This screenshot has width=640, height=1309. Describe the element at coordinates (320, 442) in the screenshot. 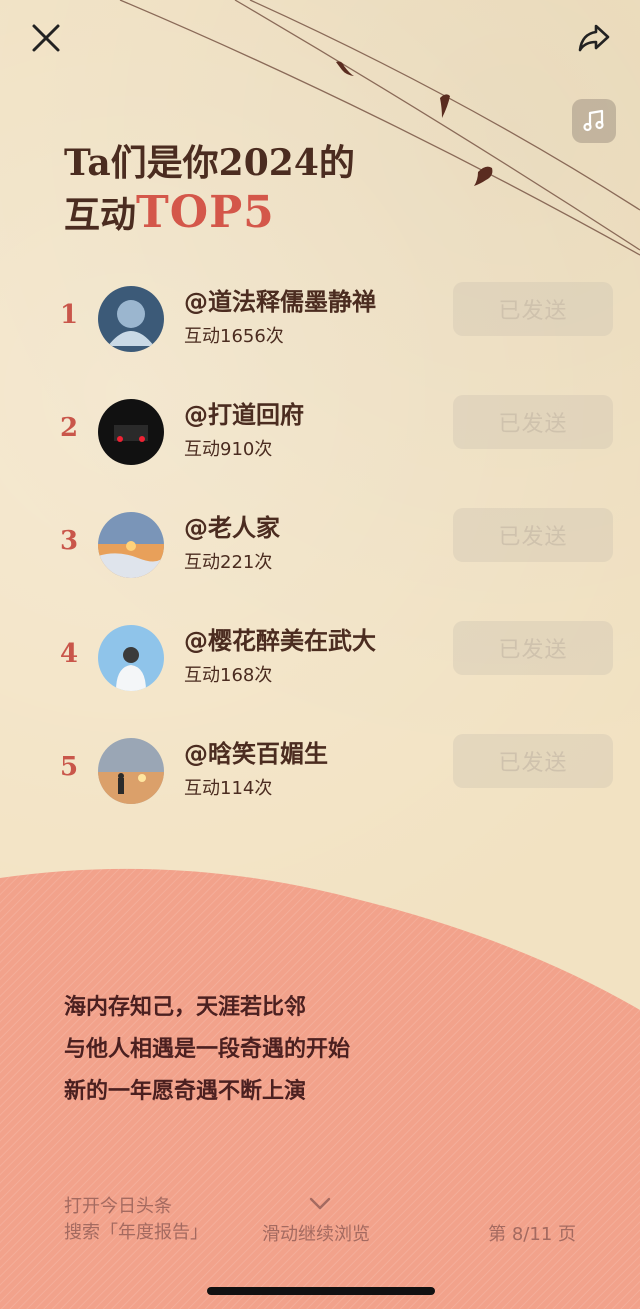

I see `list-item: 2 @打道回府 互动910次 已发送` at that location.